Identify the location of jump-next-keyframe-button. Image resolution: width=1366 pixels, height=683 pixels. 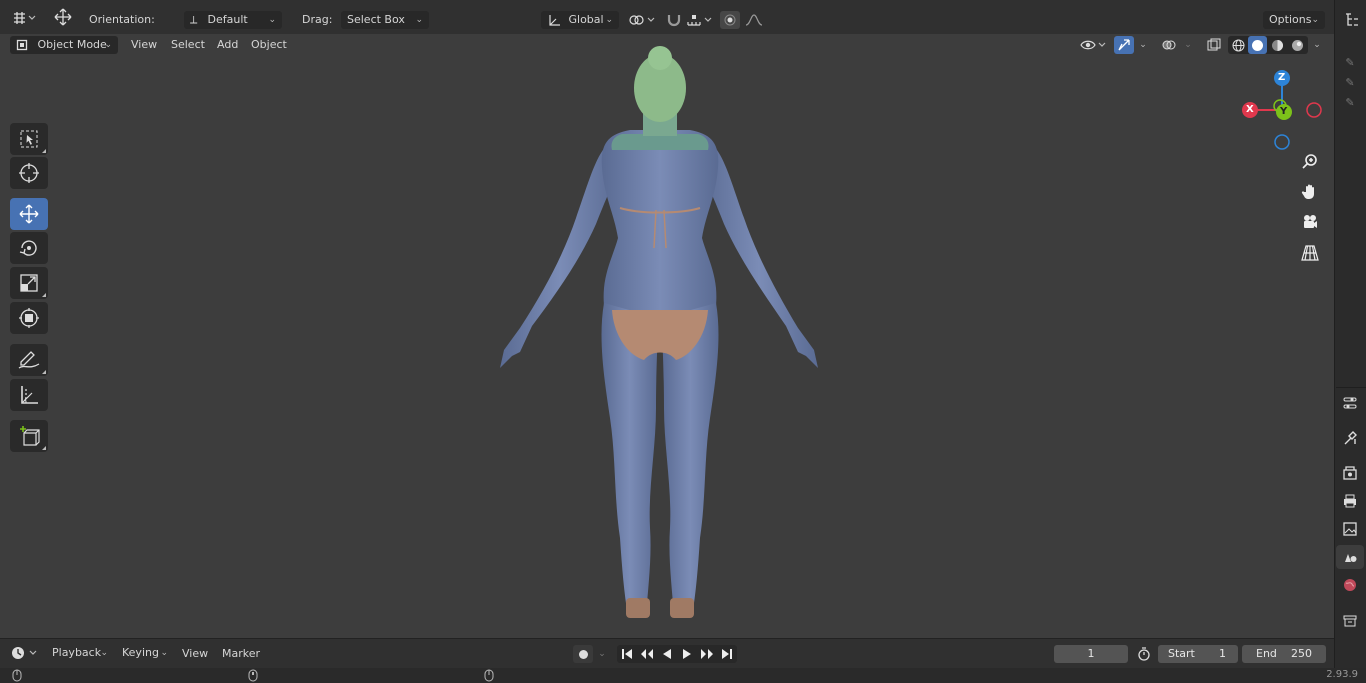
(707, 654).